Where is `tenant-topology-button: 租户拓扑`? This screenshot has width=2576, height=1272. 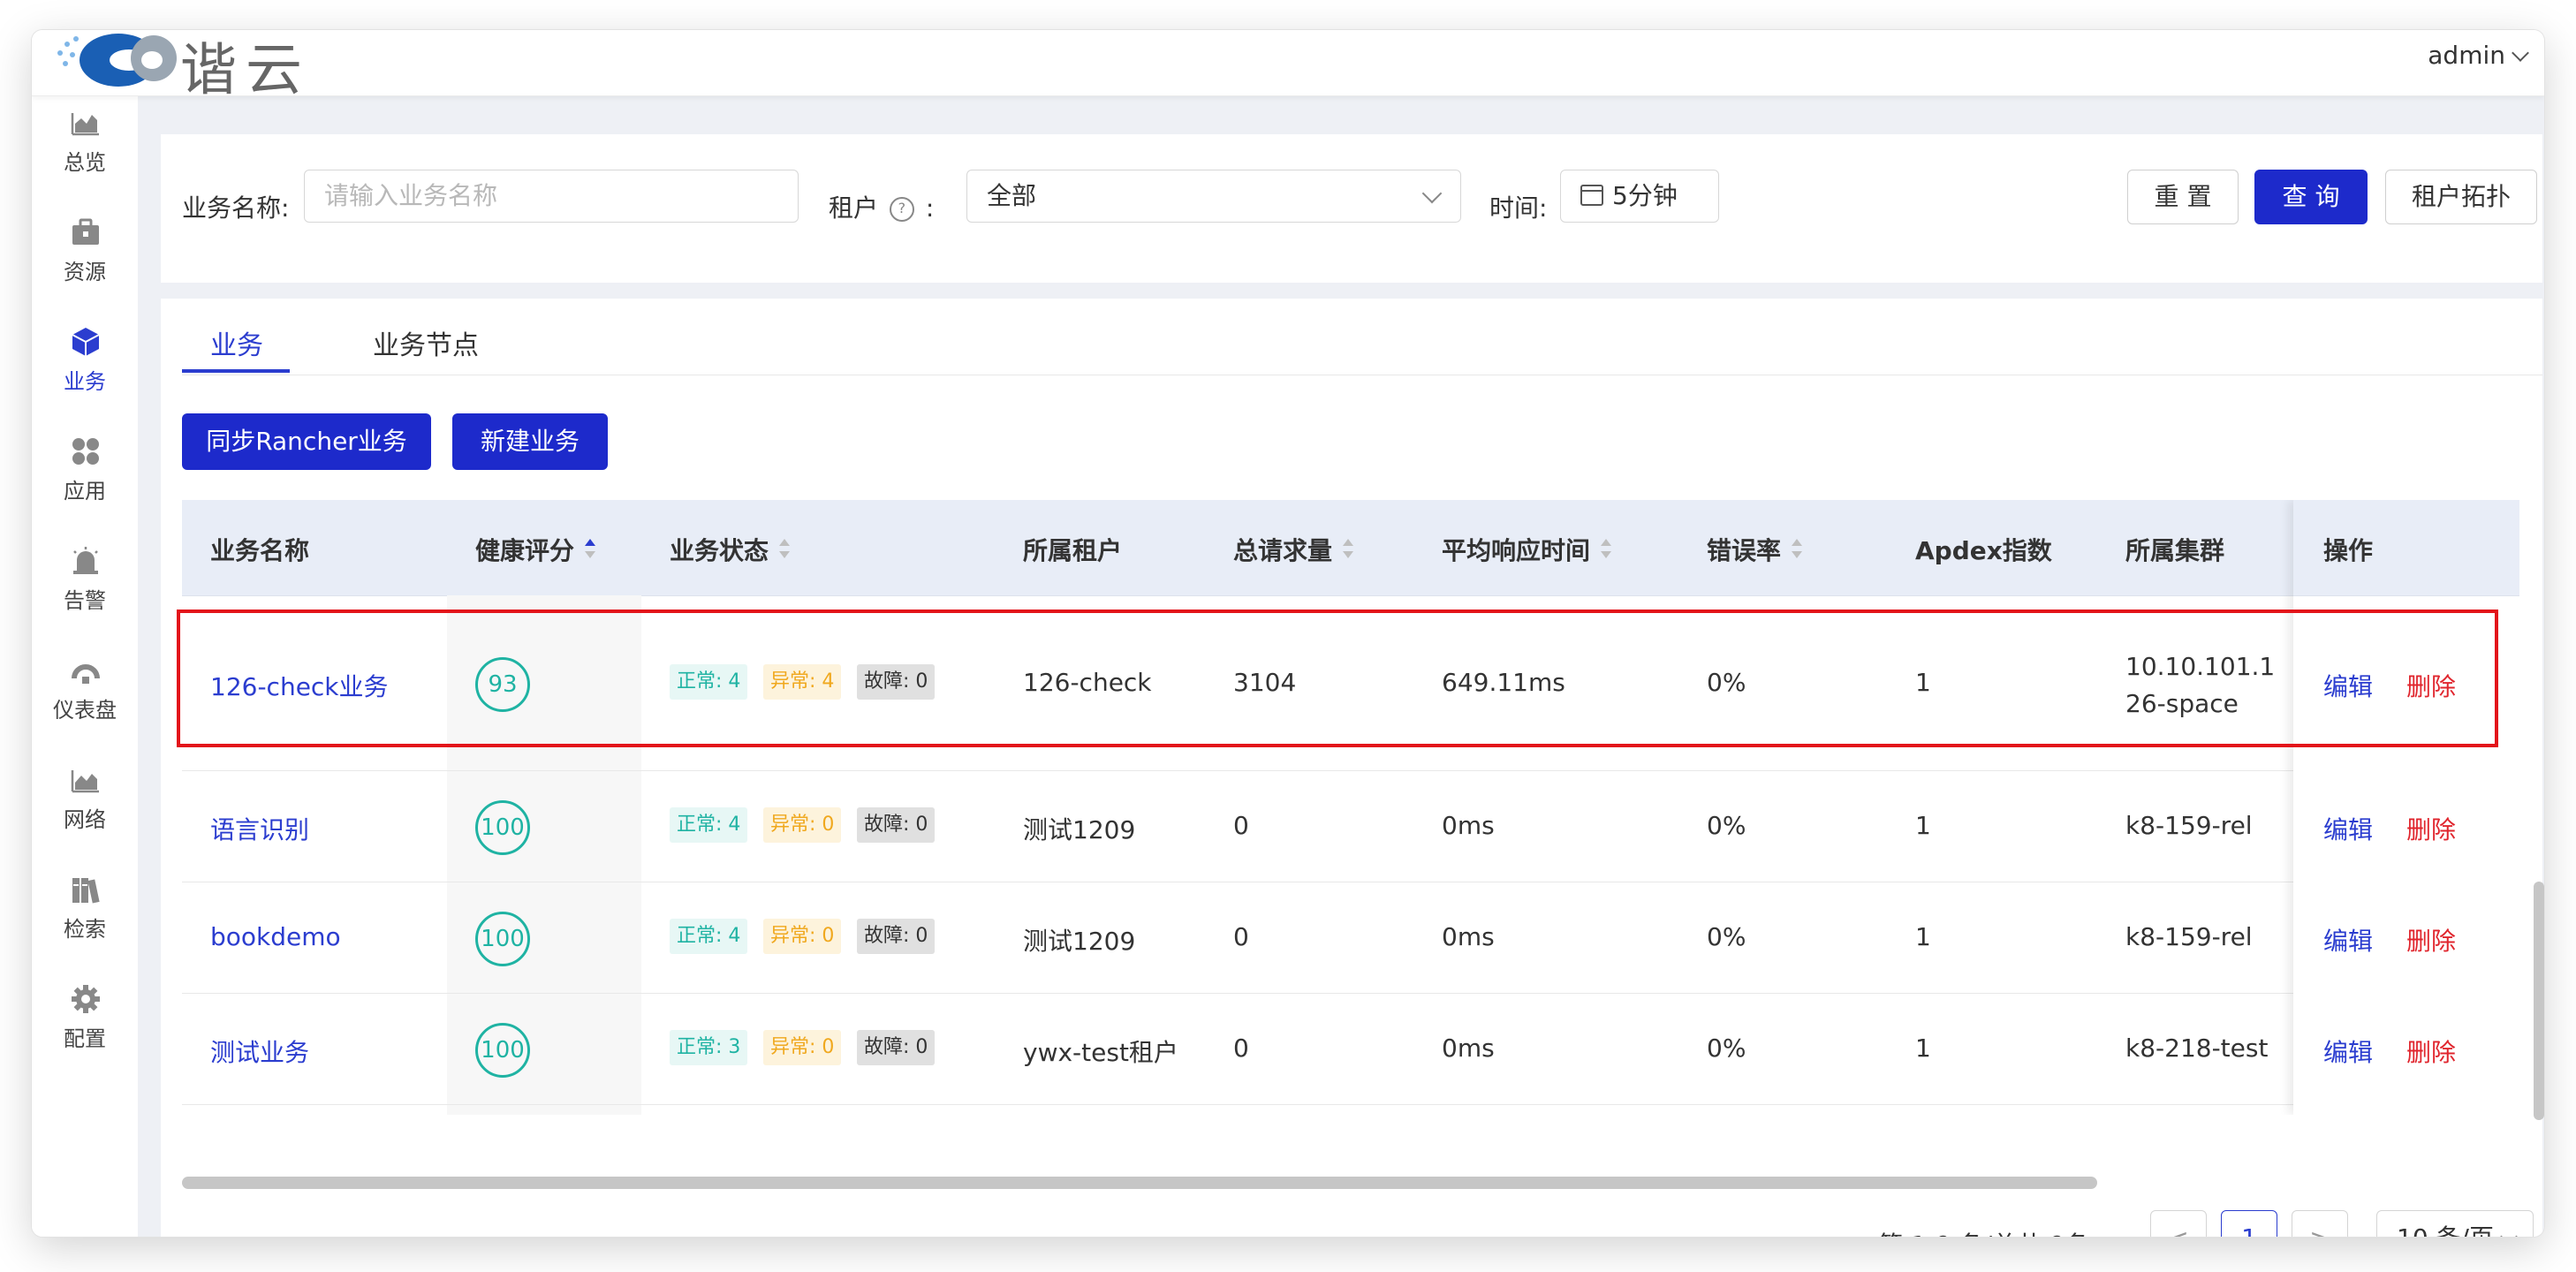 tenant-topology-button: 租户拓扑 is located at coordinates (2461, 197).